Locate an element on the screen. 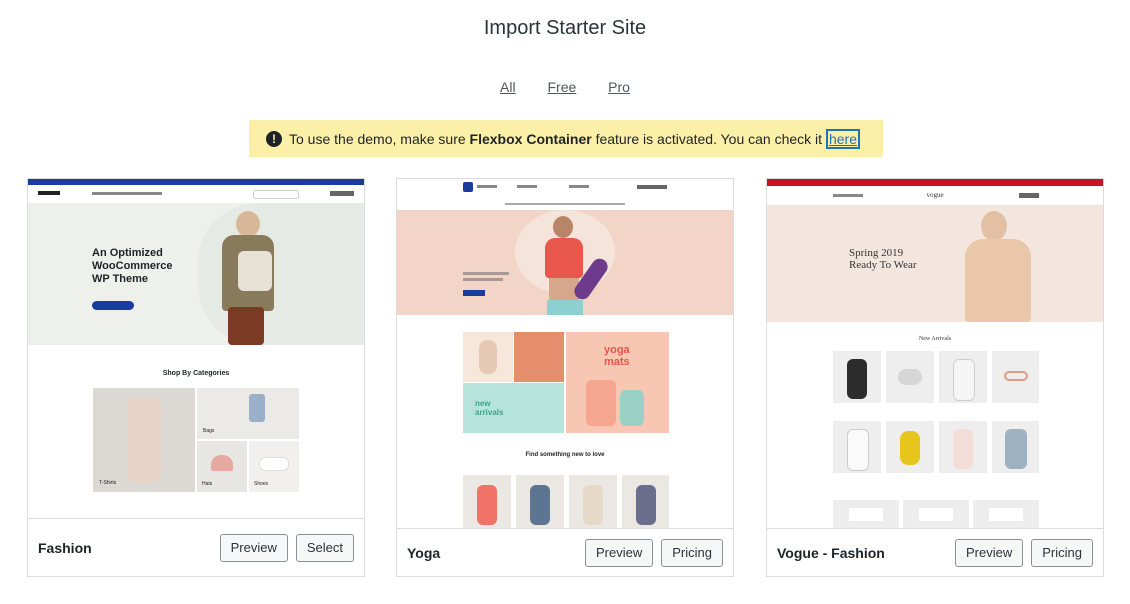 Image resolution: width=1130 pixels, height=604 pixels. filter-pro: Pro is located at coordinates (619, 87).